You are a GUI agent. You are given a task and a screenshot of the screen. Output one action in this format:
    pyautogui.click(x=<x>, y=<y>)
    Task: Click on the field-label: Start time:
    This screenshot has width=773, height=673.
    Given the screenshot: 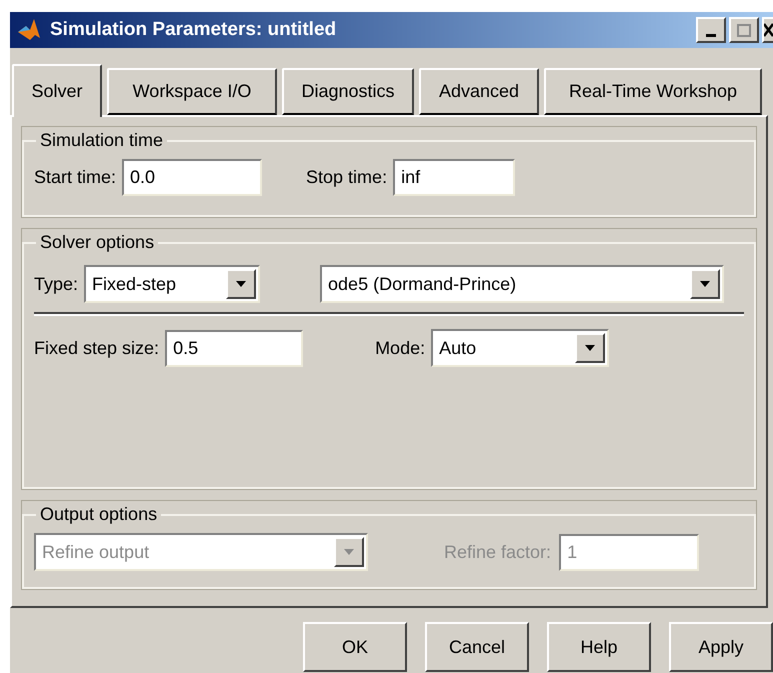 What is the action you would take?
    pyautogui.click(x=75, y=177)
    